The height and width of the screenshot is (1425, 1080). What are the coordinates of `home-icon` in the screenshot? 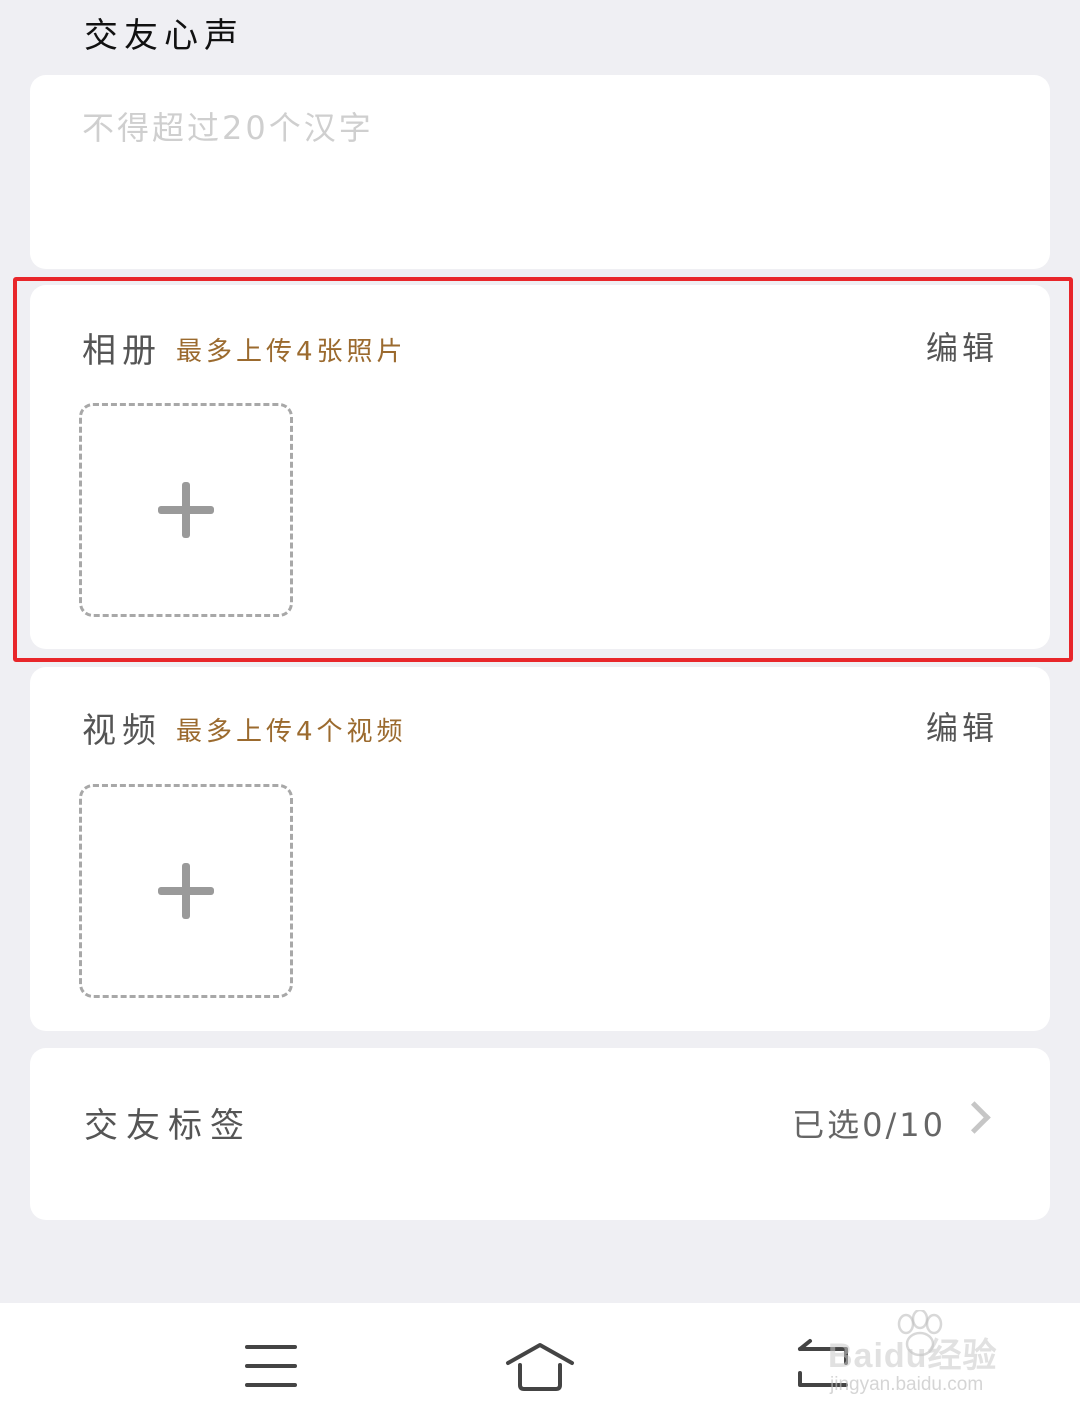 It's located at (540, 1367).